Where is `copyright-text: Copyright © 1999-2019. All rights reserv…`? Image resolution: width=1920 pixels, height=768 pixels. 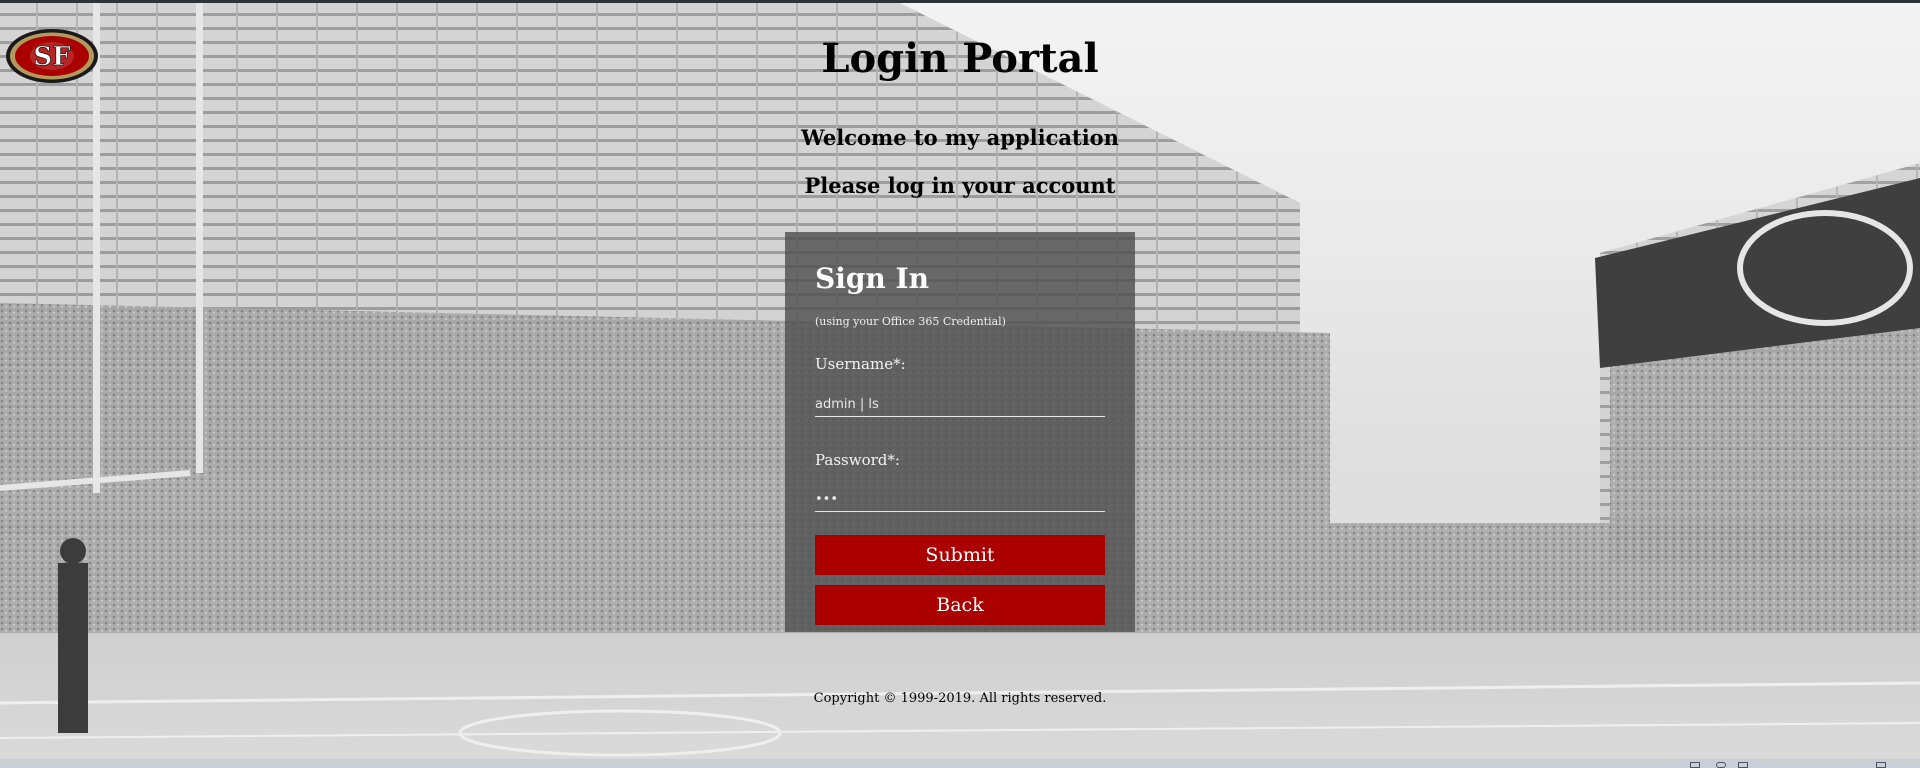
copyright-text: Copyright © 1999-2019. All rights reserv… is located at coordinates (960, 698).